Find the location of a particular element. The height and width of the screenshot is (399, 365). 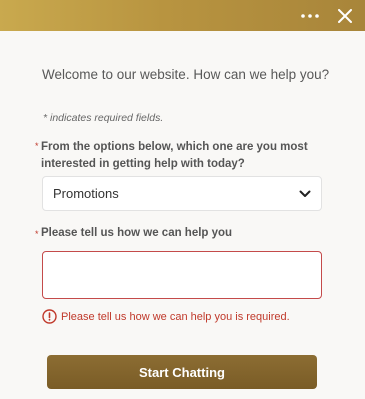

help-field-label: Please tell us how we can help you is located at coordinates (137, 233).